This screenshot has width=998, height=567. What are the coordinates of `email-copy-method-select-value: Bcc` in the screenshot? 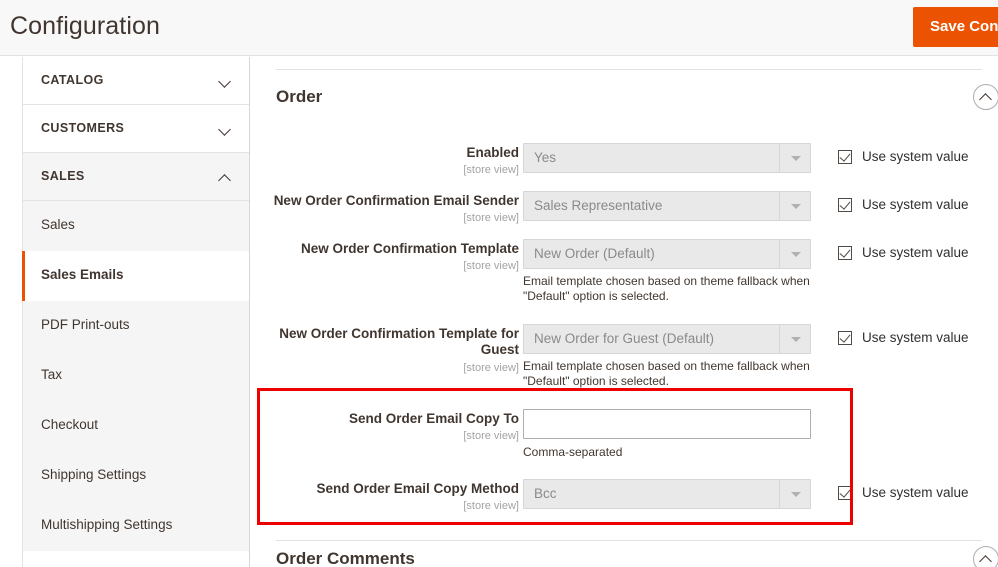 It's located at (545, 493).